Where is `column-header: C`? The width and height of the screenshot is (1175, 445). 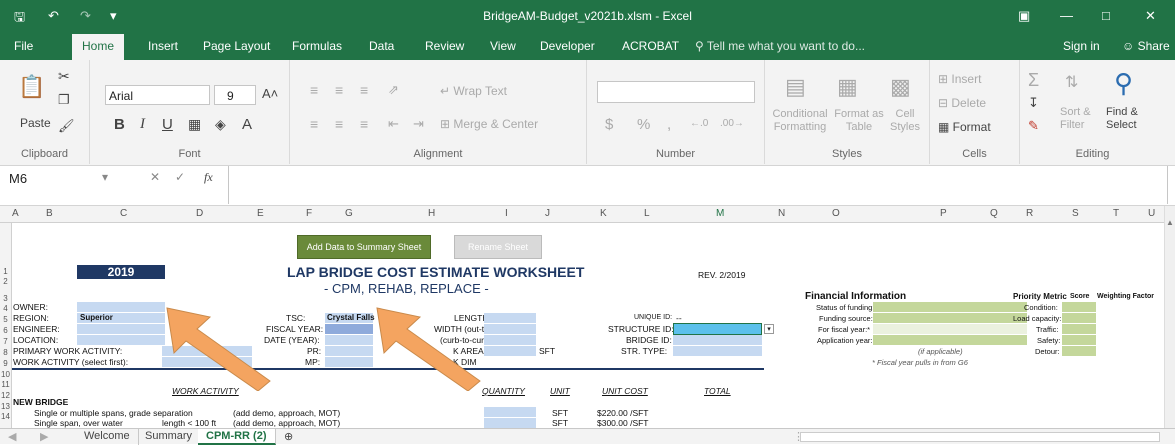 column-header: C is located at coordinates (123, 213).